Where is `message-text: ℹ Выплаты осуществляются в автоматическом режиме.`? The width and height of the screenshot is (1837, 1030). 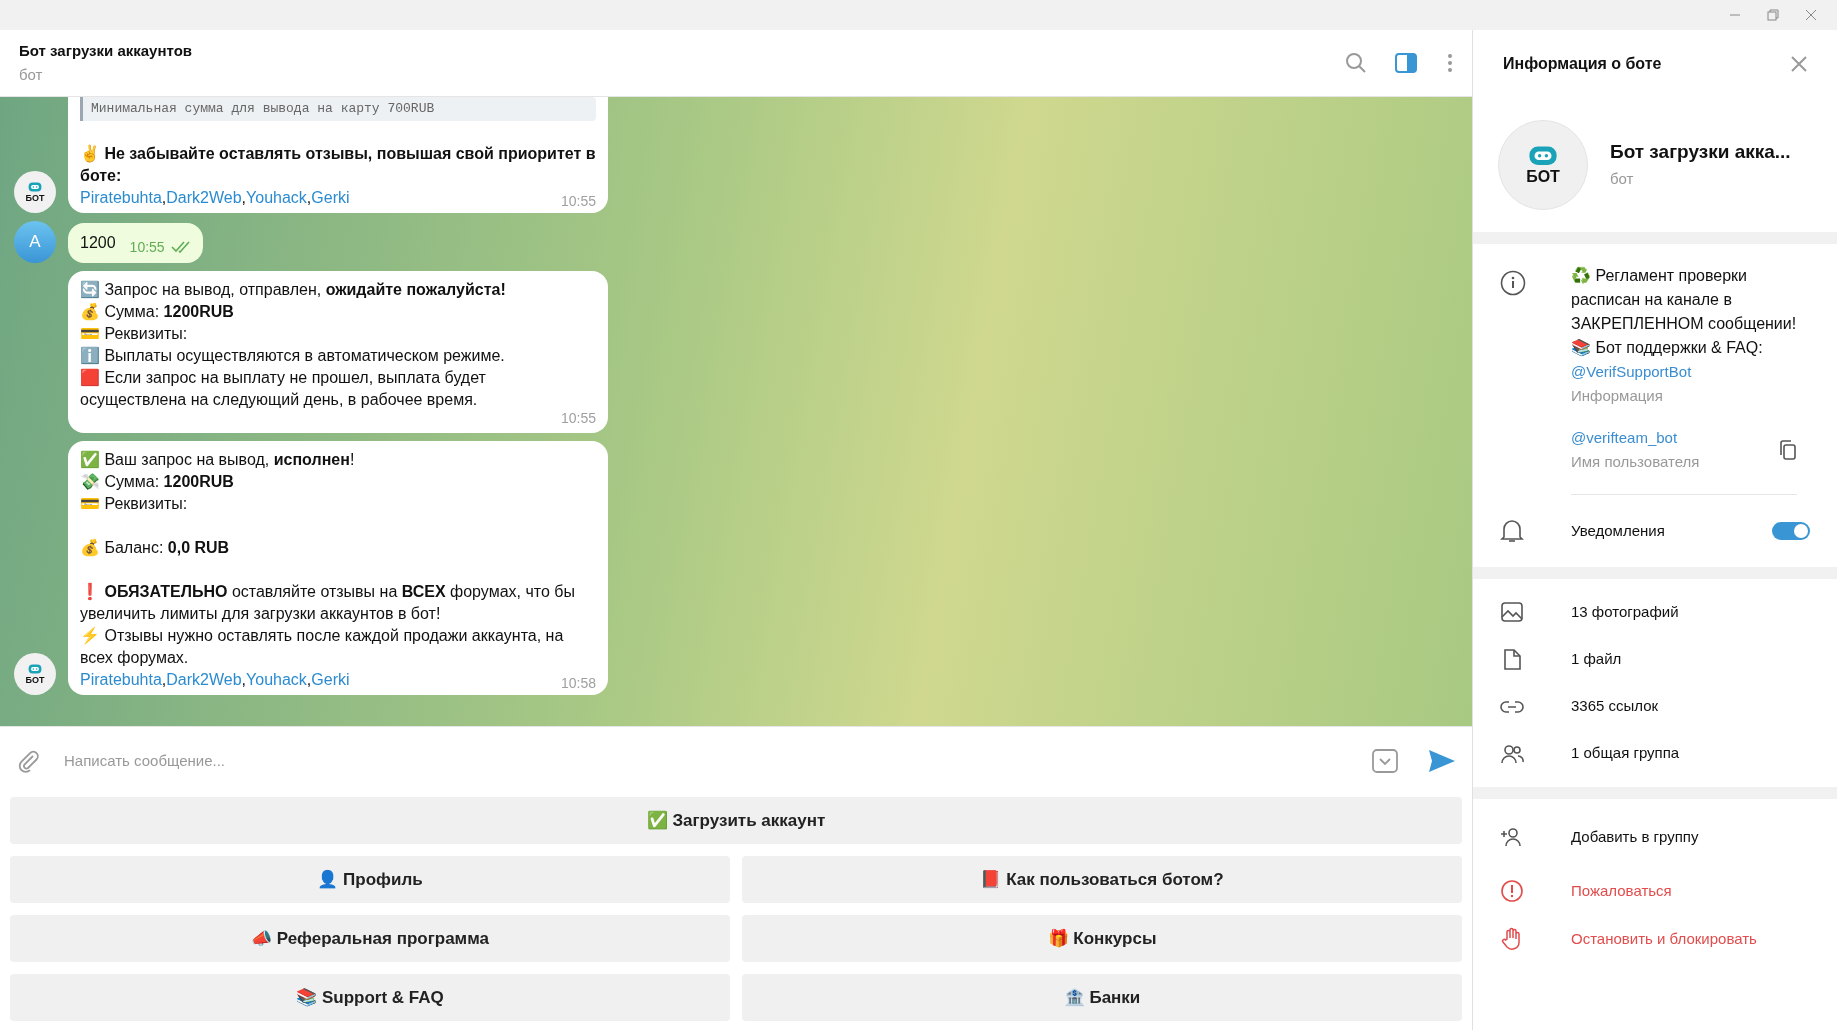 message-text: ℹ Выплаты осуществляются в автоматическом режиме. is located at coordinates (293, 356).